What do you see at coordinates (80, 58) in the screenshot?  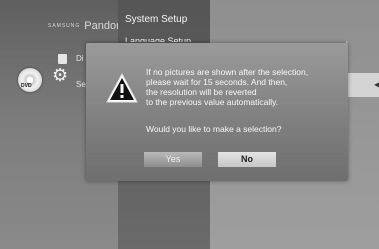 I see `menu-item-di: Di` at bounding box center [80, 58].